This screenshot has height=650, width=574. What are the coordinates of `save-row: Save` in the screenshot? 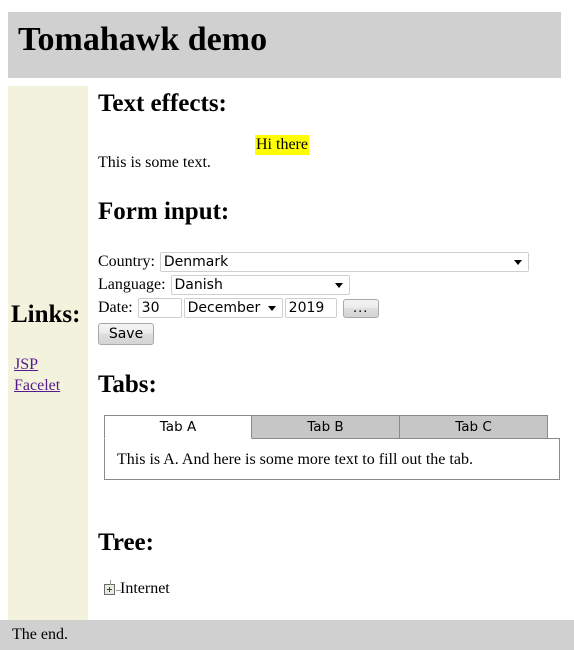 It's located at (126, 334).